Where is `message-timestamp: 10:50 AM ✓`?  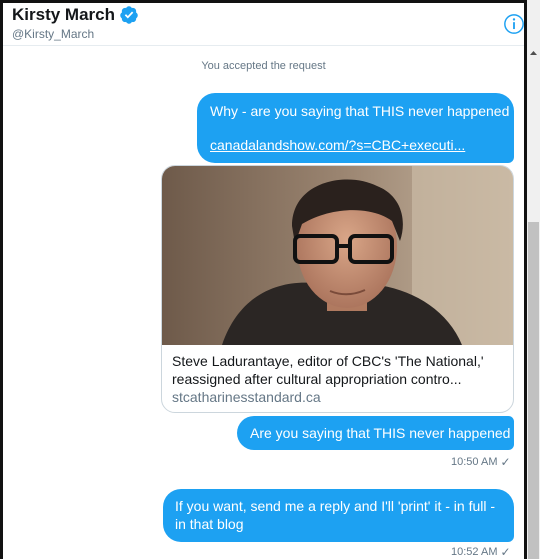
message-timestamp: 10:50 AM ✓ is located at coordinates (481, 462).